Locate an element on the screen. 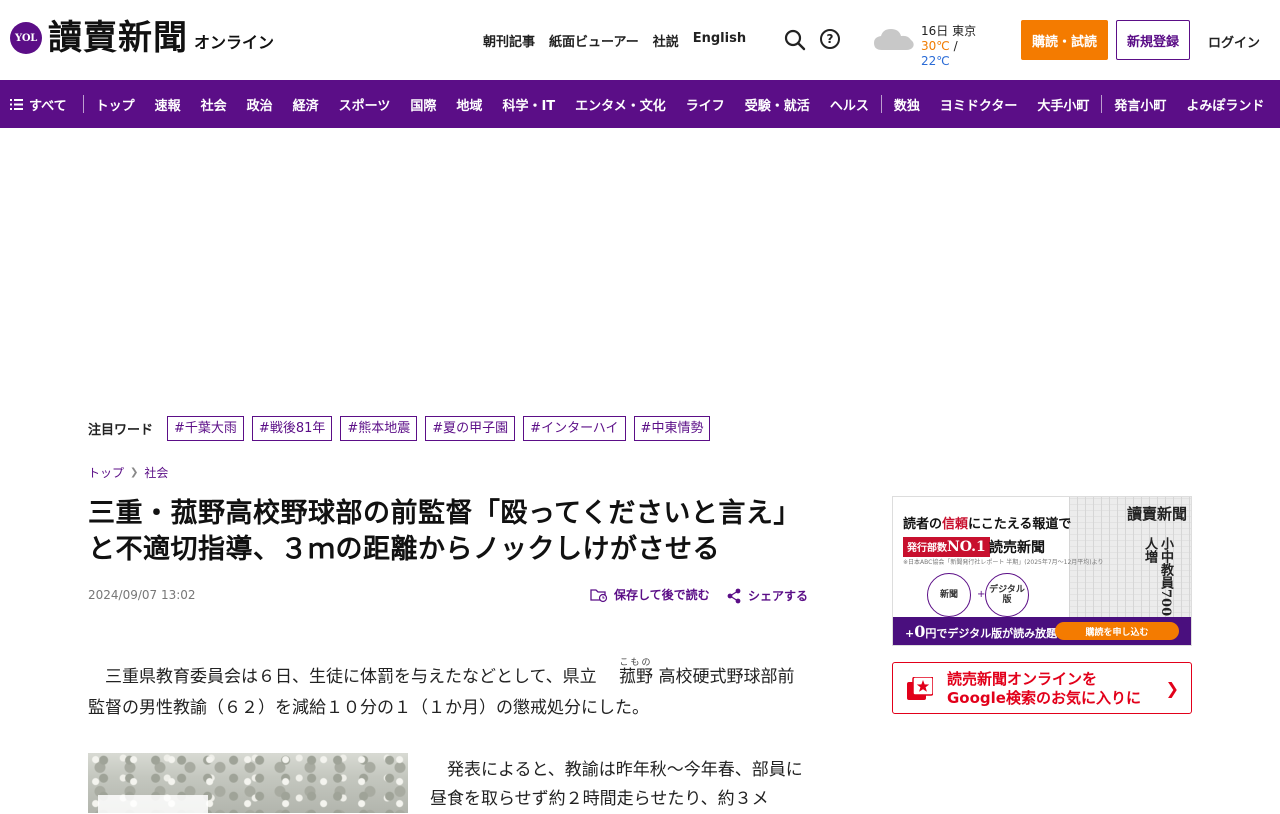 The width and height of the screenshot is (1280, 814). trending-label: 注目ワード is located at coordinates (121, 430).